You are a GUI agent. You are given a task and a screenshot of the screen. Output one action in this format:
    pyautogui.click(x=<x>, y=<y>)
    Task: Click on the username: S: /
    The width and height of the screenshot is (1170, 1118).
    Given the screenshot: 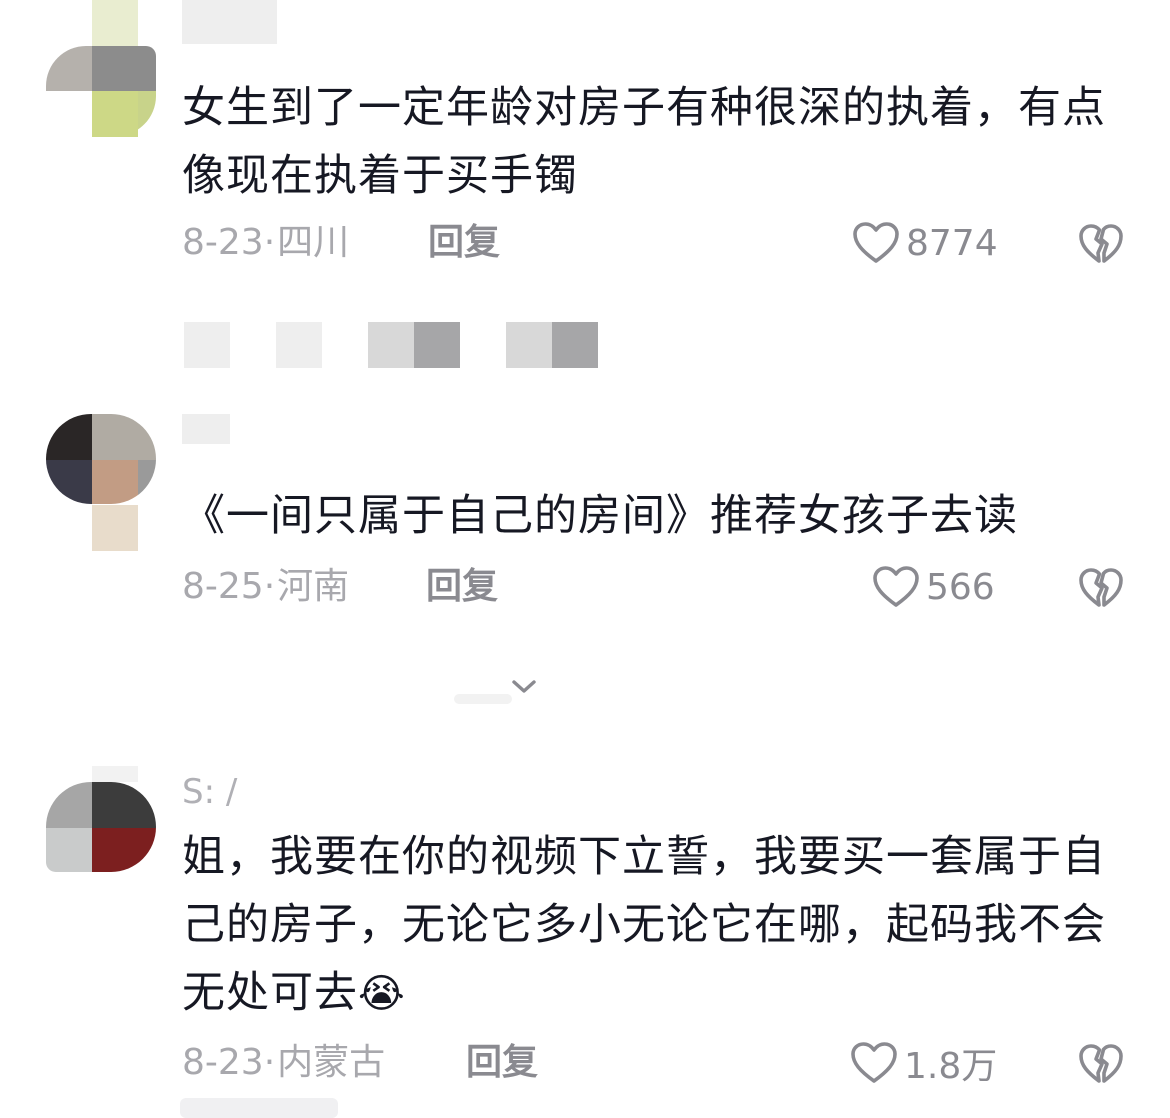 What is the action you would take?
    pyautogui.click(x=209, y=792)
    